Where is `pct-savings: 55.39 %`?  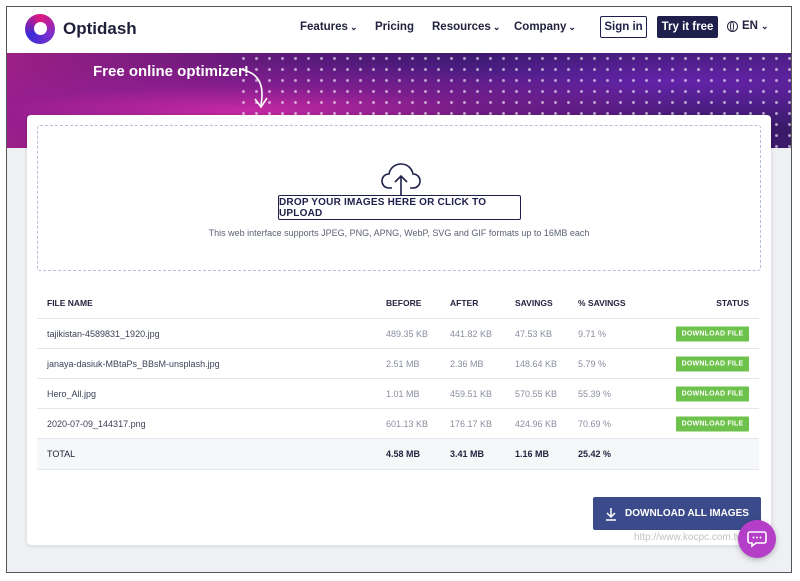 pct-savings: 55.39 % is located at coordinates (595, 393).